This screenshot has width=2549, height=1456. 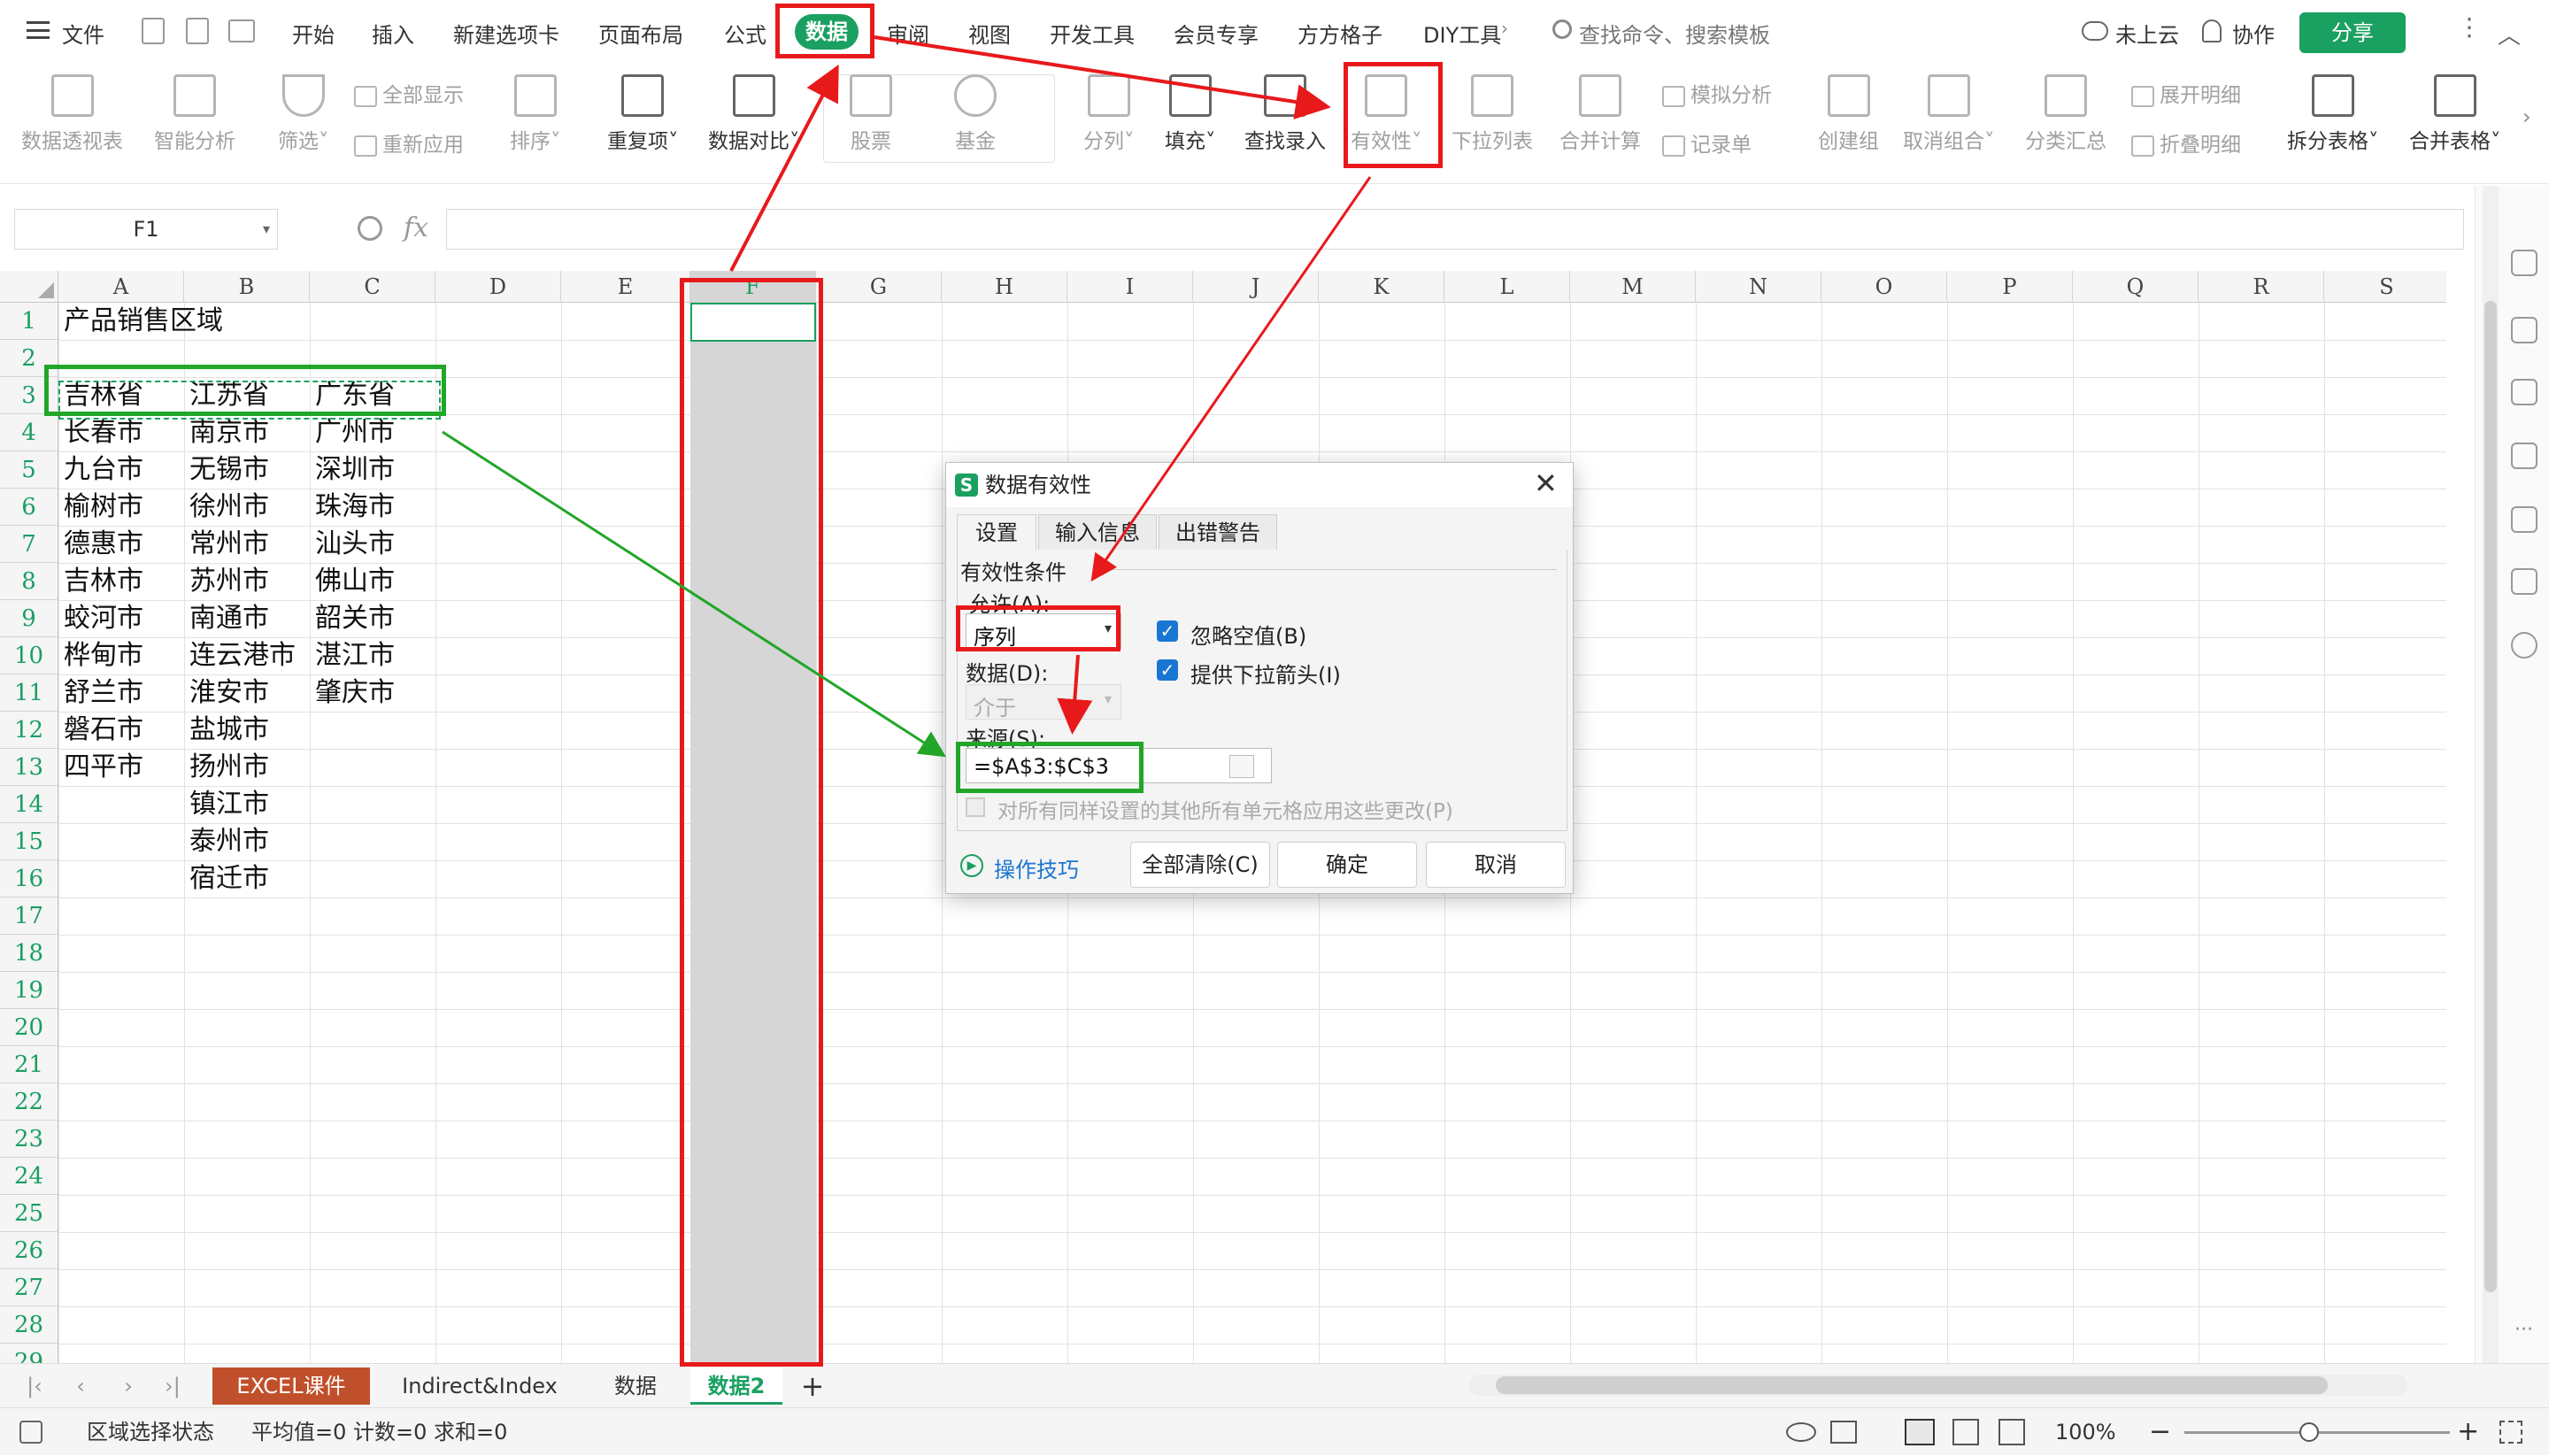 I want to click on arrow-menu-to-validity, so click(x=1103, y=77).